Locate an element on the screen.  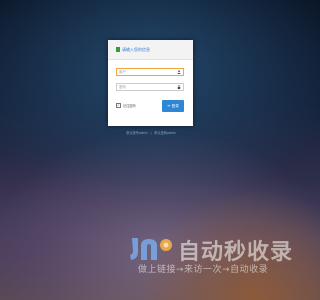
checkmark-icon: ✓ is located at coordinates (118, 105).